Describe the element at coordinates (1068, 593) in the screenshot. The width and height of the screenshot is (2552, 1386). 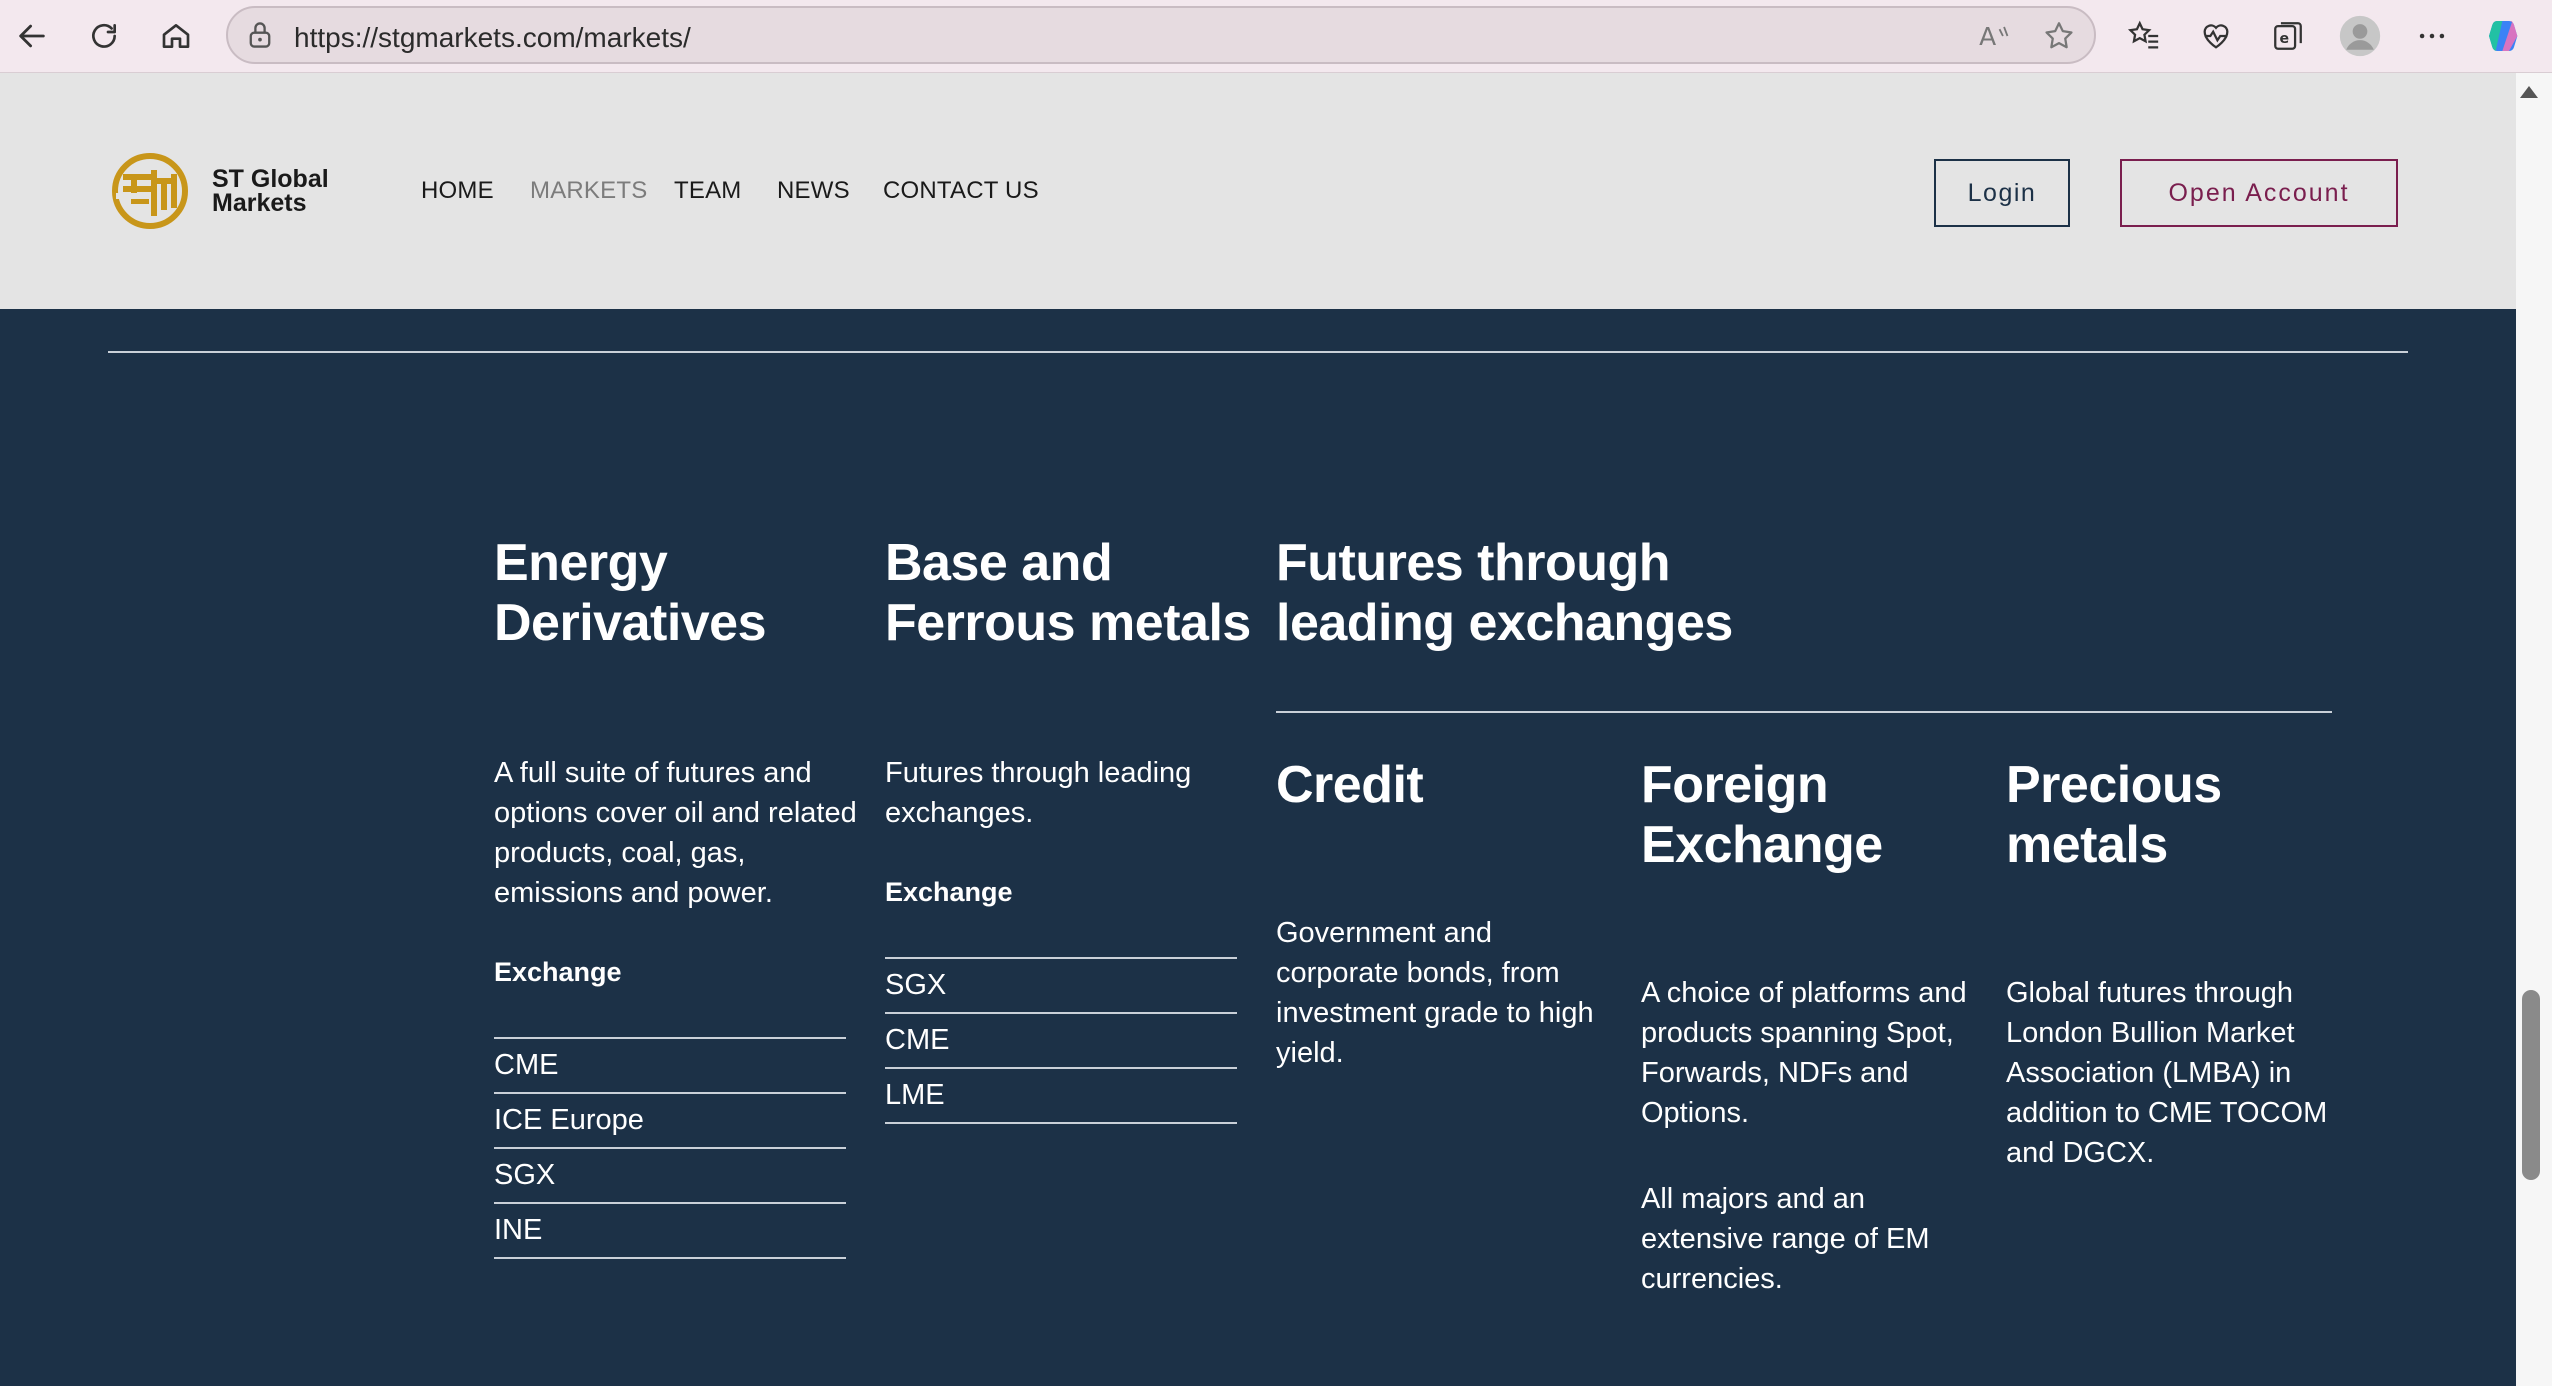
I see `base-ferrous-metals-title: Base and Ferrous metals` at that location.